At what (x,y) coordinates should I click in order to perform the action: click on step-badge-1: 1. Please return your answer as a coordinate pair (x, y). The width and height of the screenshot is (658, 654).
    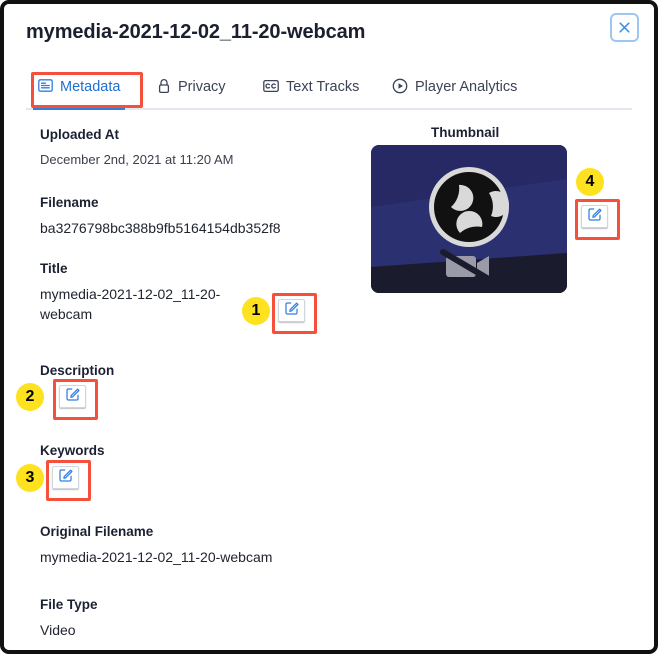
    Looking at the image, I should click on (256, 311).